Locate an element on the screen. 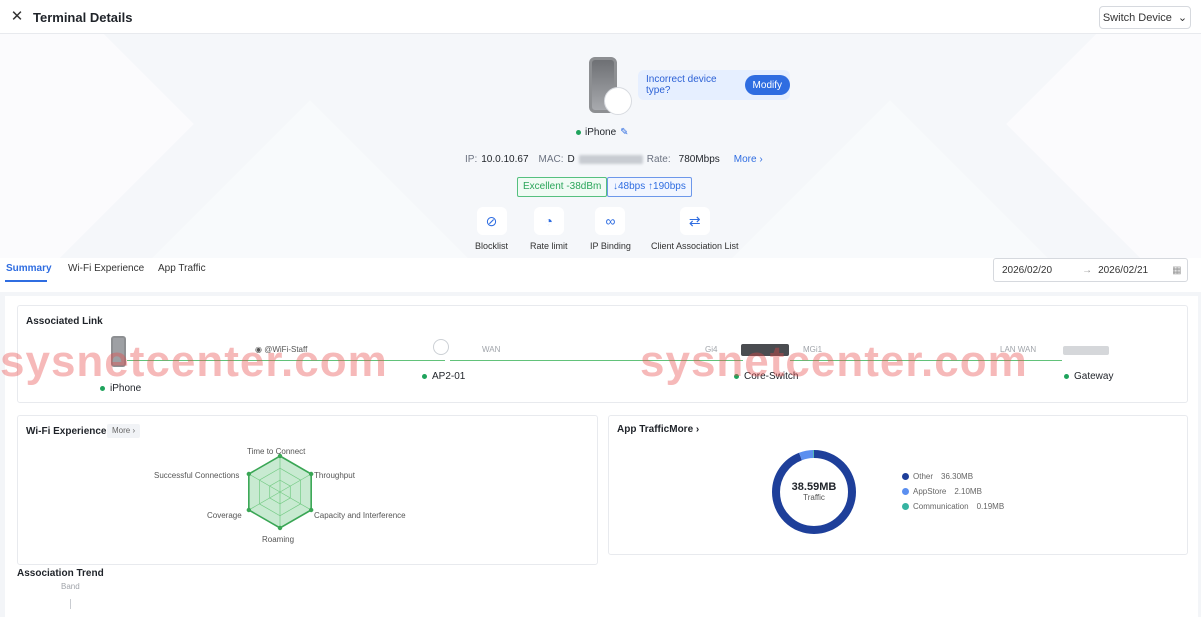  modify-button: Modify is located at coordinates (767, 85).